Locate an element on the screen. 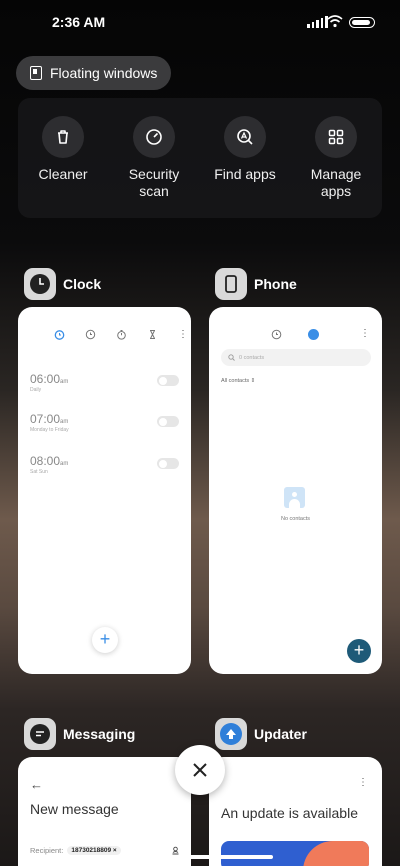  close-all-button is located at coordinates (200, 770).